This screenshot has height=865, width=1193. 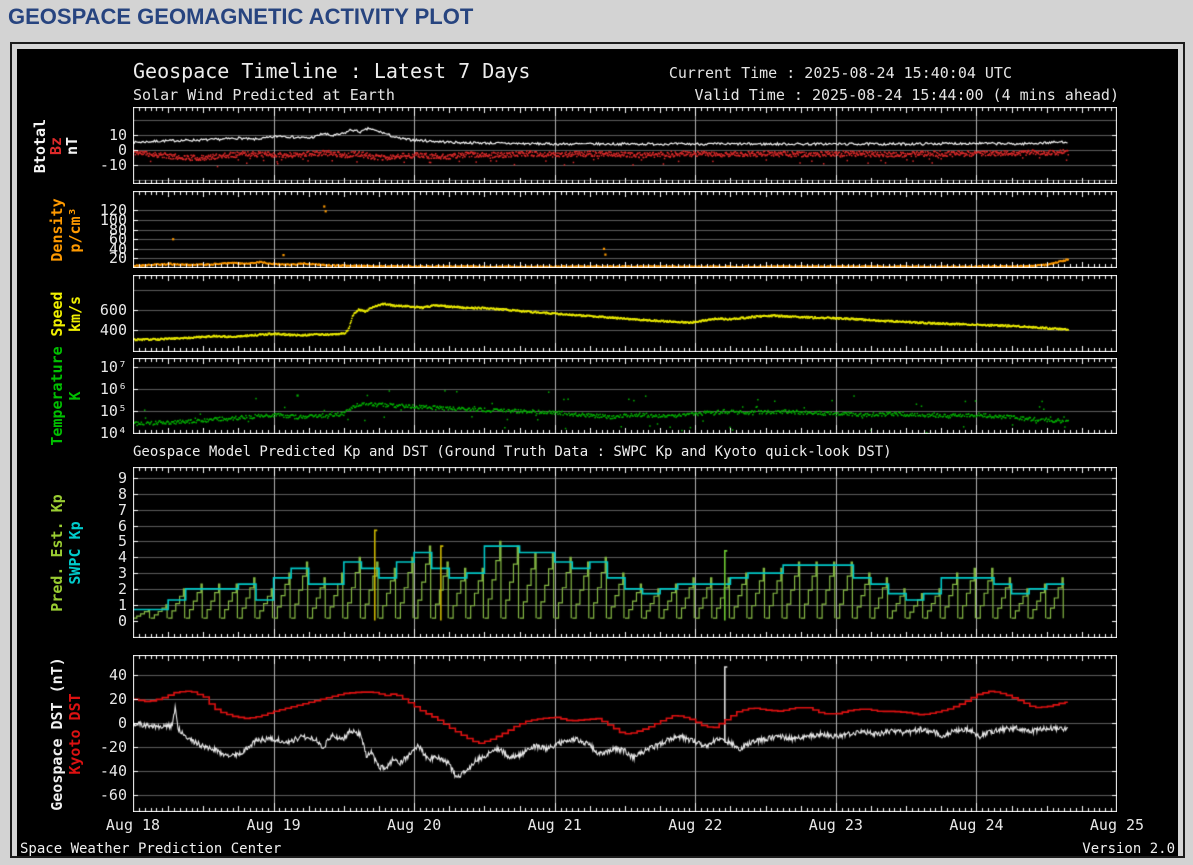 What do you see at coordinates (113, 164) in the screenshot?
I see `y-tick-label-bt-bz: -10` at bounding box center [113, 164].